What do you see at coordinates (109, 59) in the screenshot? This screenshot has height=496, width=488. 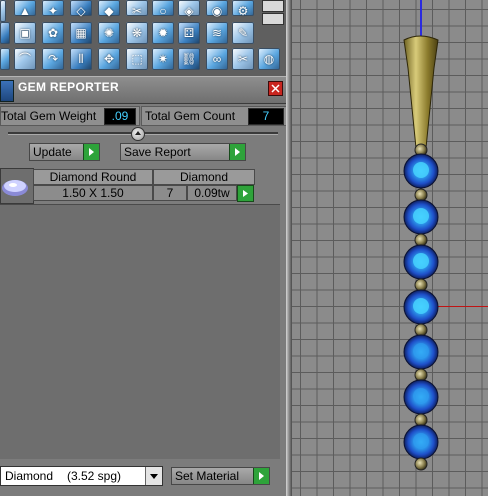 I see `move-icon: ✥` at bounding box center [109, 59].